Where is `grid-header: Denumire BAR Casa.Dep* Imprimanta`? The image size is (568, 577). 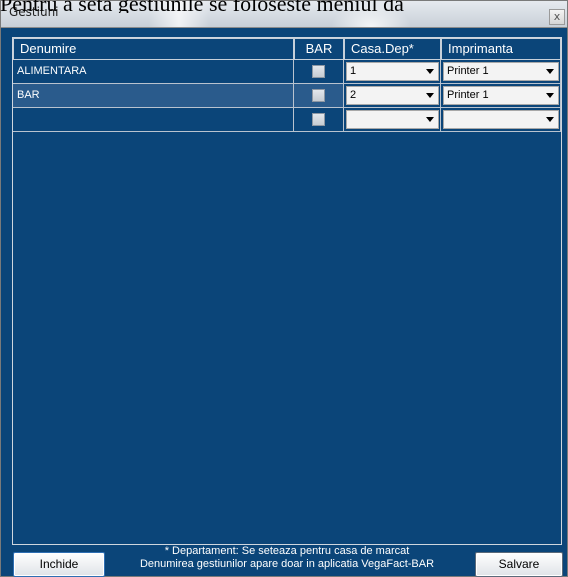 grid-header: Denumire BAR Casa.Dep* Imprimanta is located at coordinates (287, 49).